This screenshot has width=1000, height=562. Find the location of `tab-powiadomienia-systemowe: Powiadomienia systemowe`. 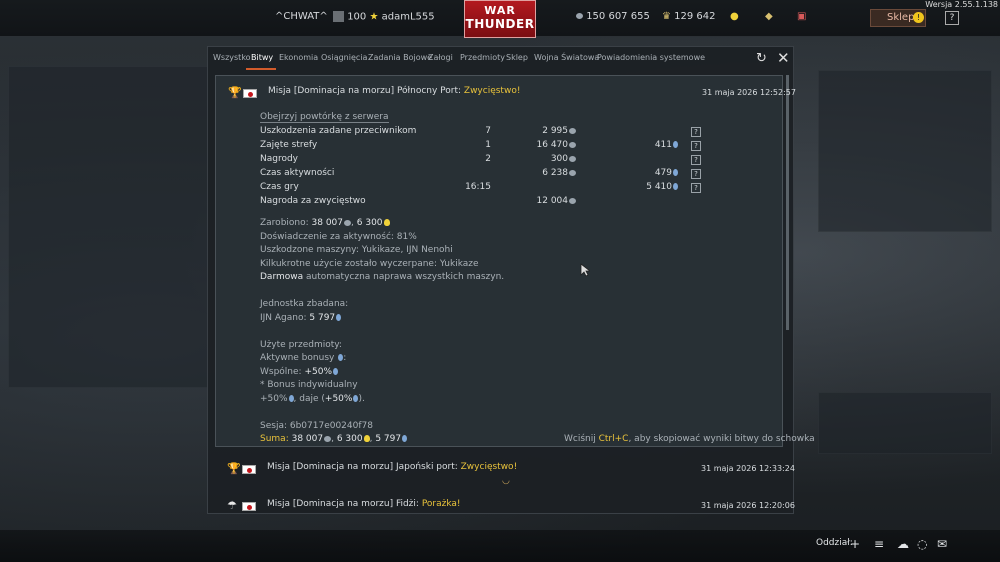

tab-powiadomienia-systemowe: Powiadomienia systemowe is located at coordinates (651, 57).